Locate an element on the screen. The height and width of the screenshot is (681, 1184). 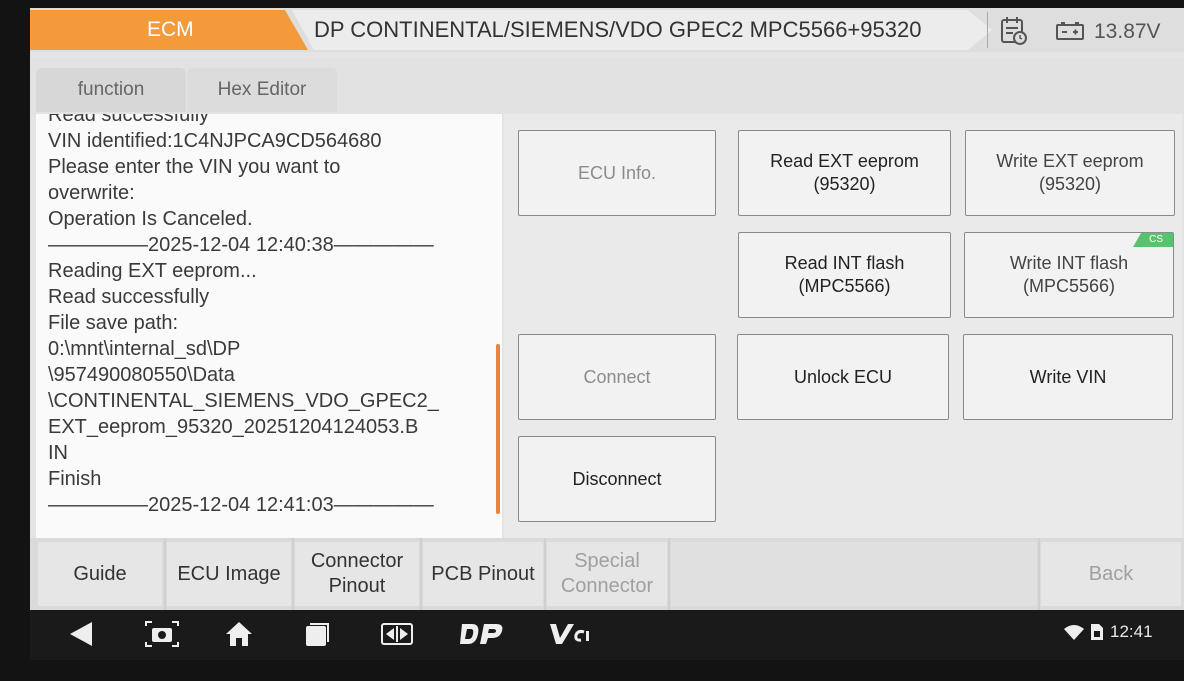
connector-pinout-button: Connector Pinout is located at coordinates (357, 574).